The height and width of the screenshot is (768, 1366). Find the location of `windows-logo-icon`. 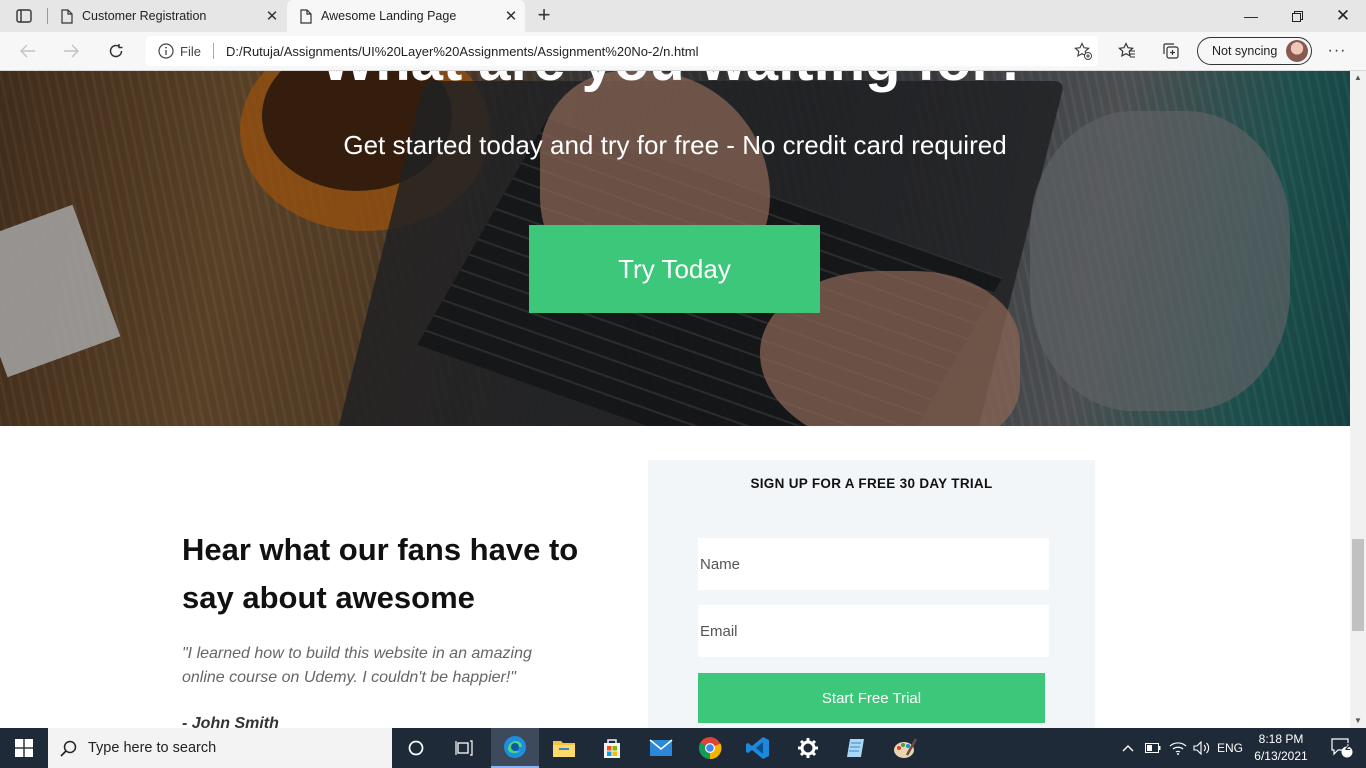

windows-logo-icon is located at coordinates (24, 748).